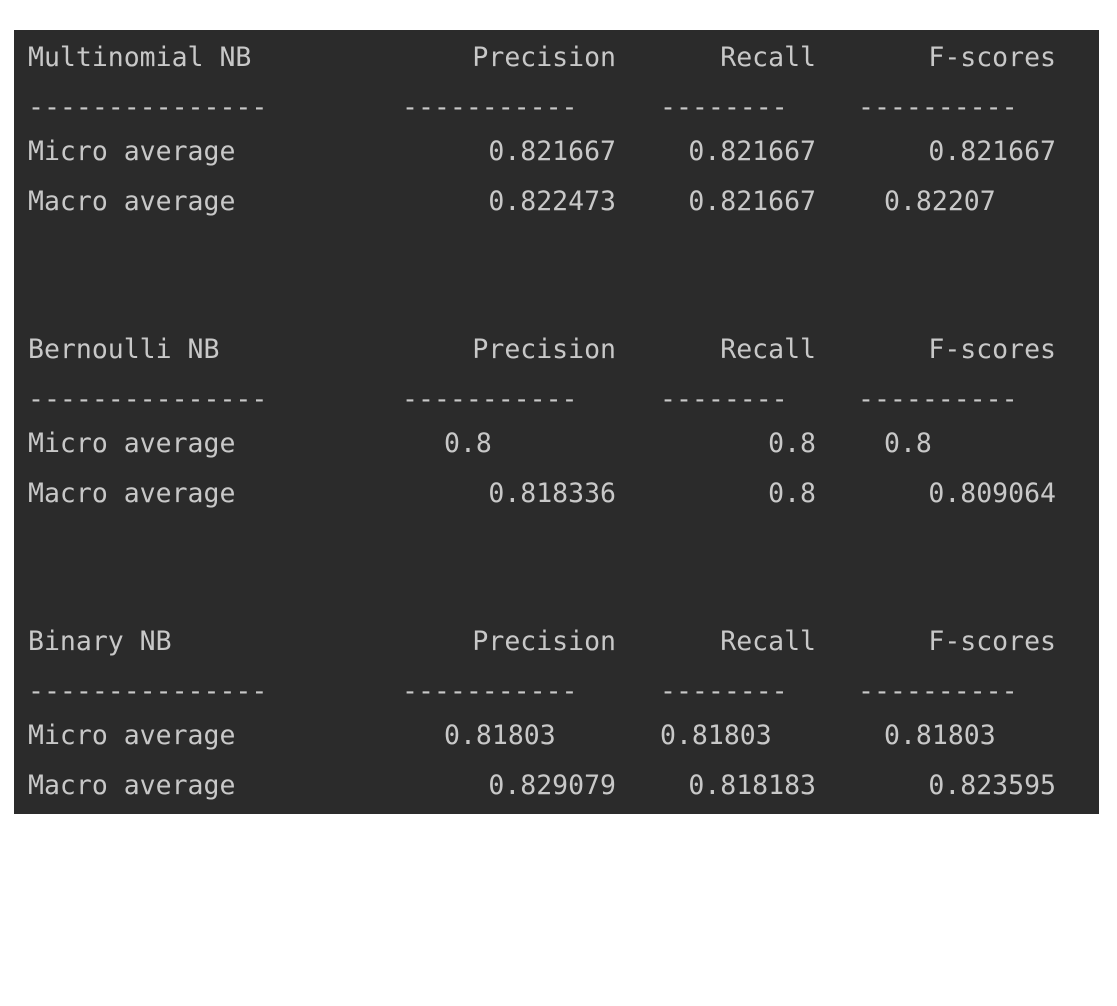 This screenshot has height=1006, width=1117. What do you see at coordinates (940, 735) in the screenshot?
I see `fscores-value: 0.81803` at bounding box center [940, 735].